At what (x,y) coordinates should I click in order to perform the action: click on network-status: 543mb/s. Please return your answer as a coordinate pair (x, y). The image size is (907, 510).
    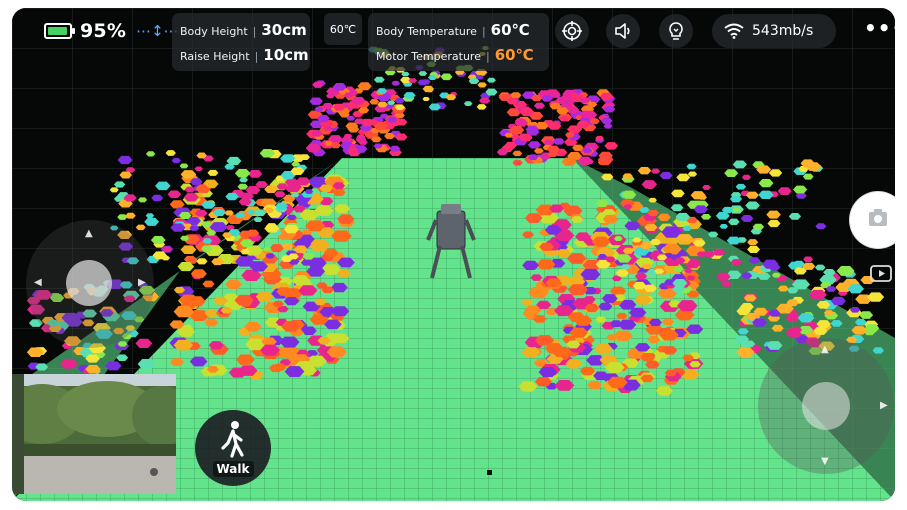
    Looking at the image, I should click on (774, 31).